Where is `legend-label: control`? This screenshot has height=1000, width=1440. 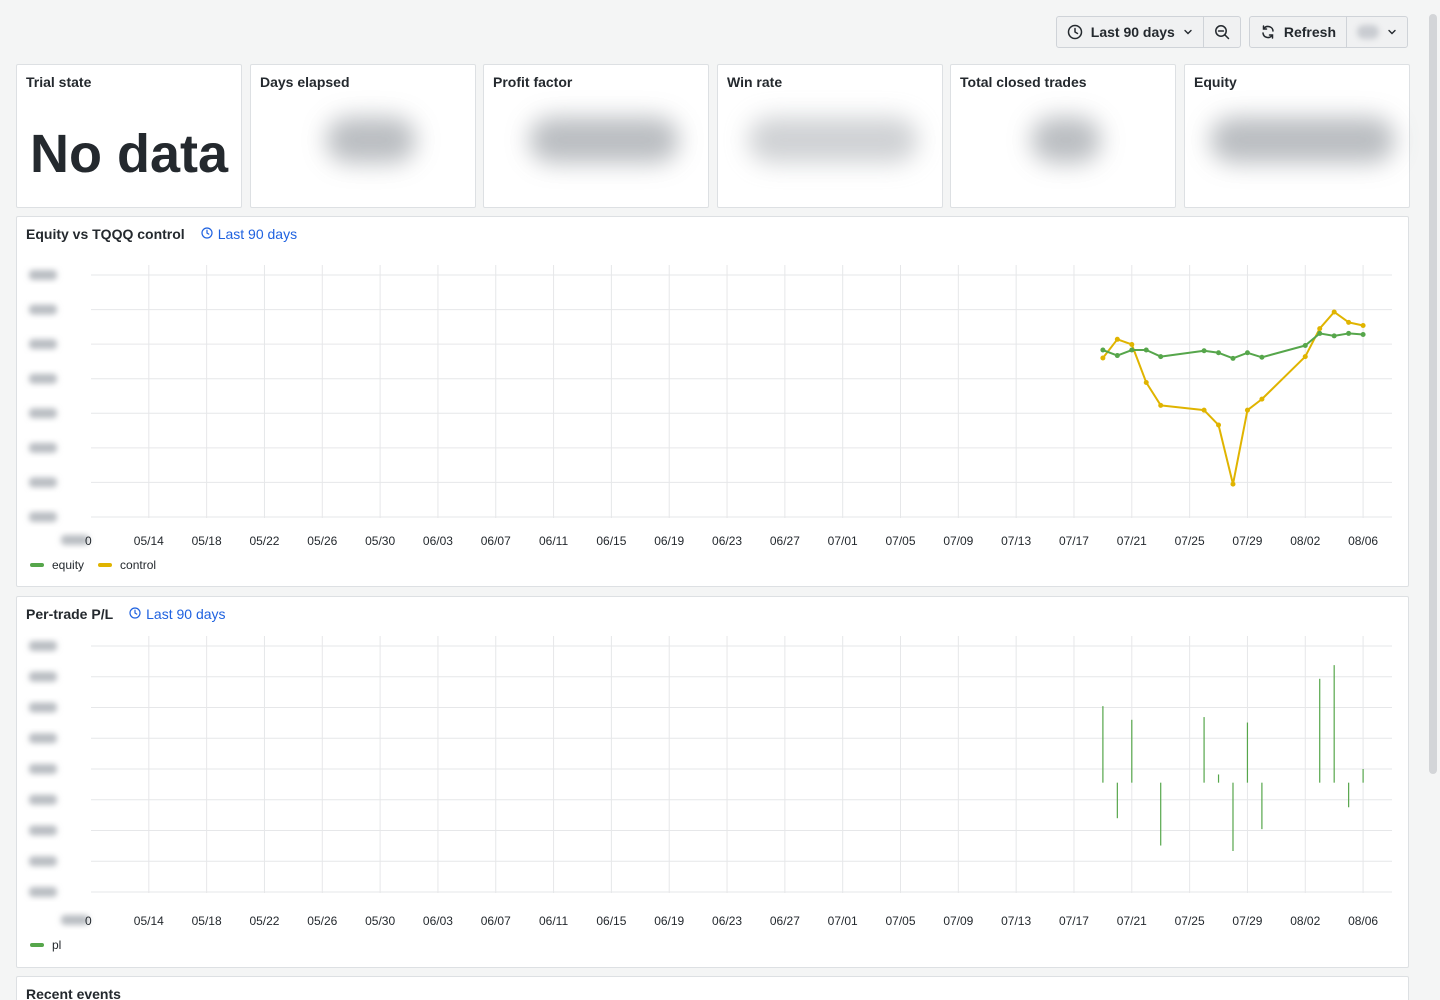
legend-label: control is located at coordinates (138, 565).